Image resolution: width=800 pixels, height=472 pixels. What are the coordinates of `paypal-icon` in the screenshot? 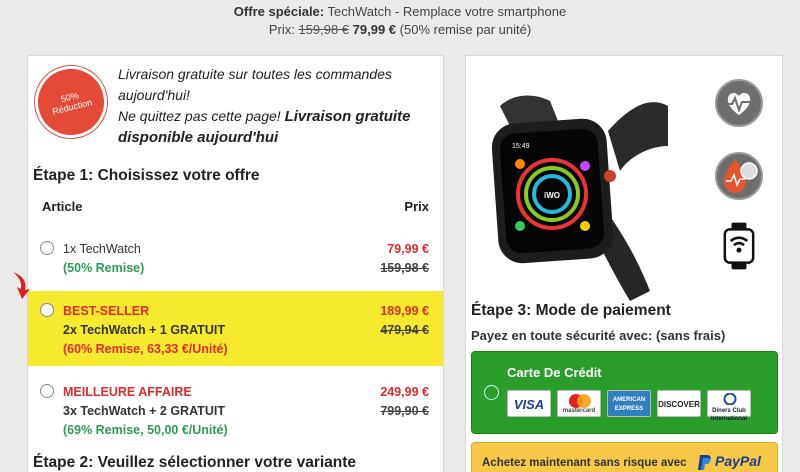 It's located at (704, 462).